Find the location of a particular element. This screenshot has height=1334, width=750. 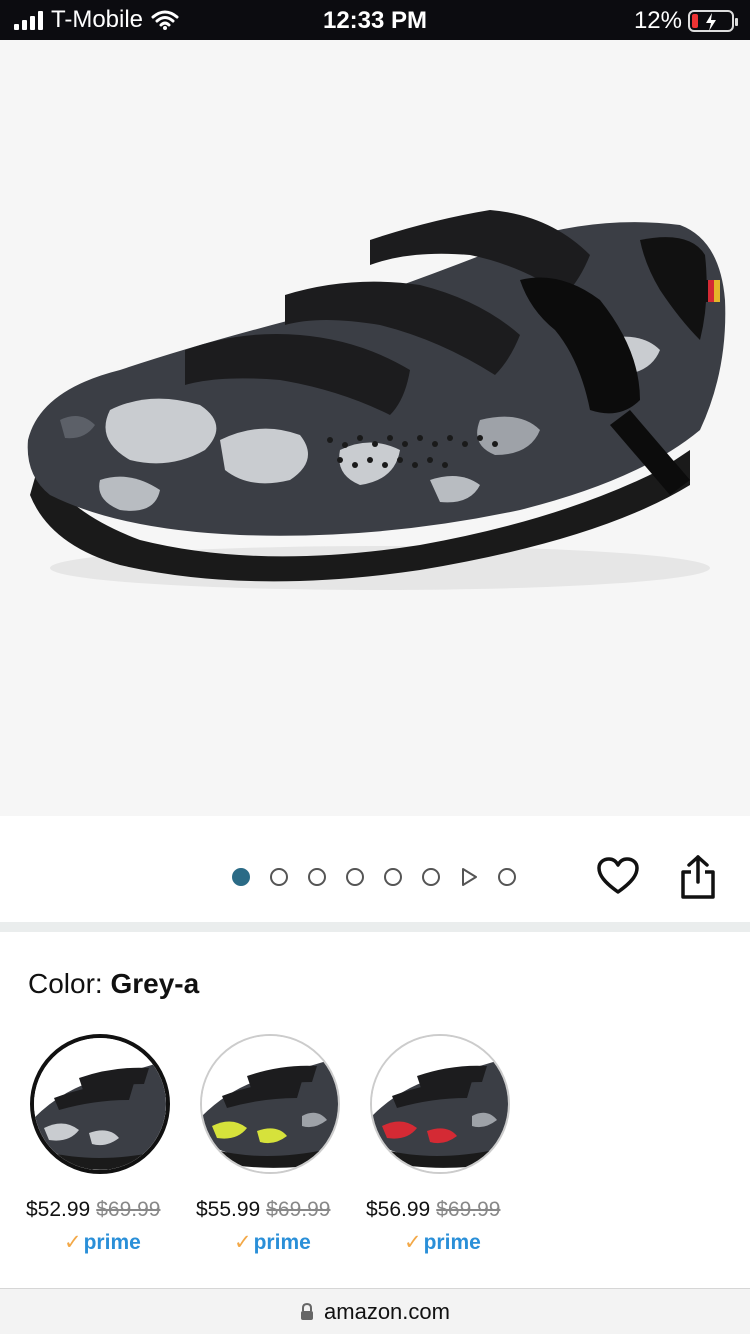

swatch-price-row: $55.99 $69.99 is located at coordinates (263, 1210).